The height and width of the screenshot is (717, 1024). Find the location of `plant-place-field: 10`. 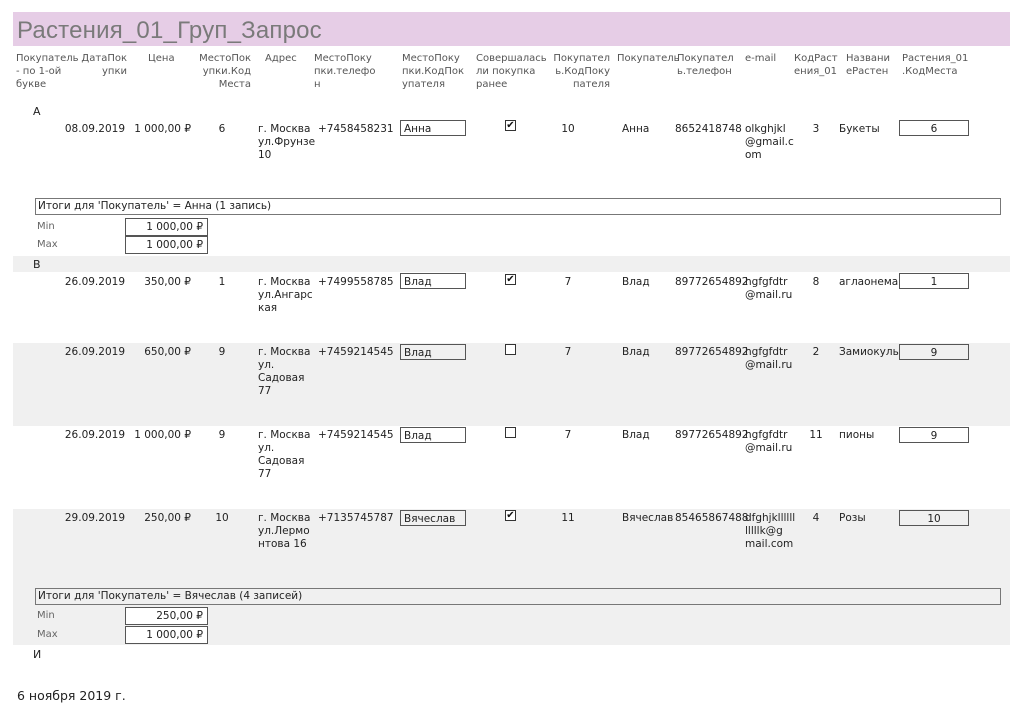

plant-place-field: 10 is located at coordinates (934, 518).